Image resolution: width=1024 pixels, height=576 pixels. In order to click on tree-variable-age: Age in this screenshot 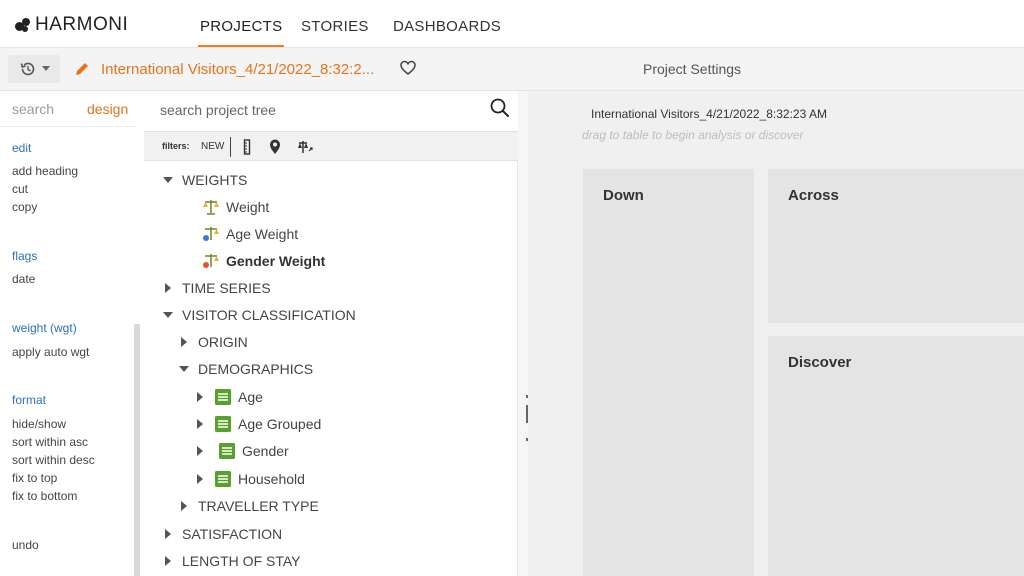, I will do `click(228, 397)`.